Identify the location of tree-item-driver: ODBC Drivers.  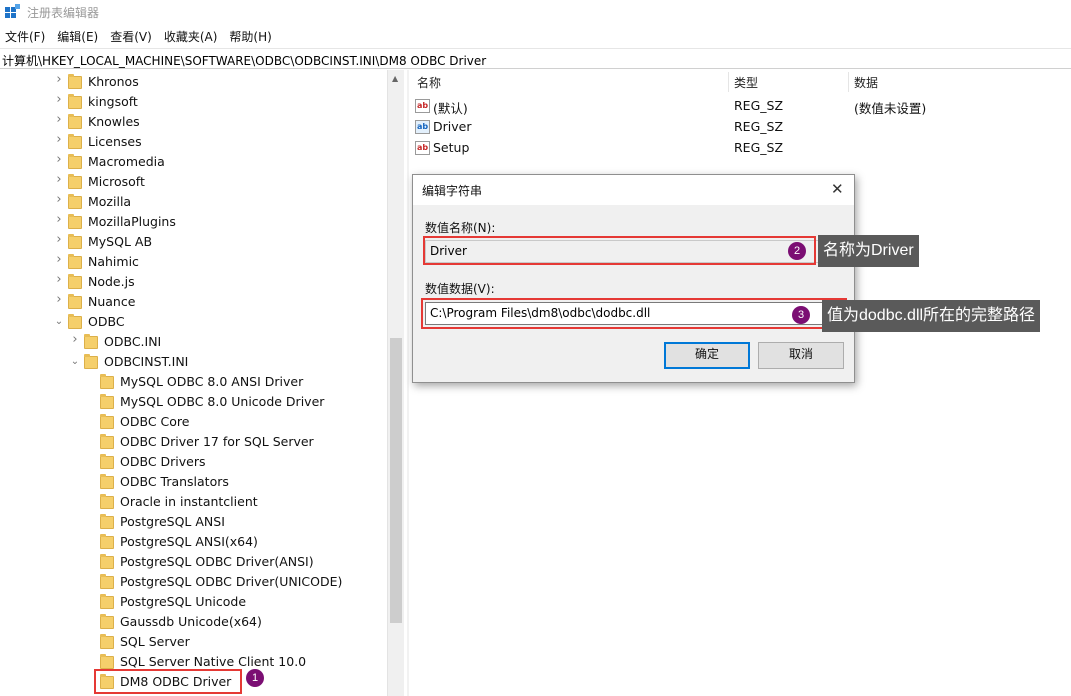
(193, 462).